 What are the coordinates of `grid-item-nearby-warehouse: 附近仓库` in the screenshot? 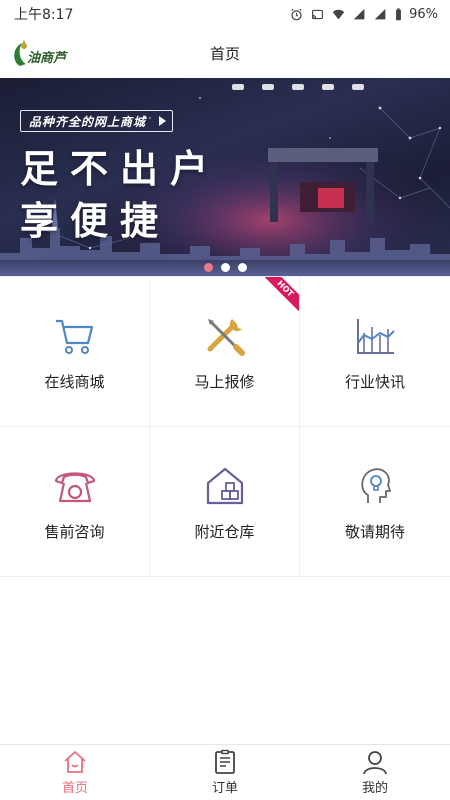 It's located at (225, 502).